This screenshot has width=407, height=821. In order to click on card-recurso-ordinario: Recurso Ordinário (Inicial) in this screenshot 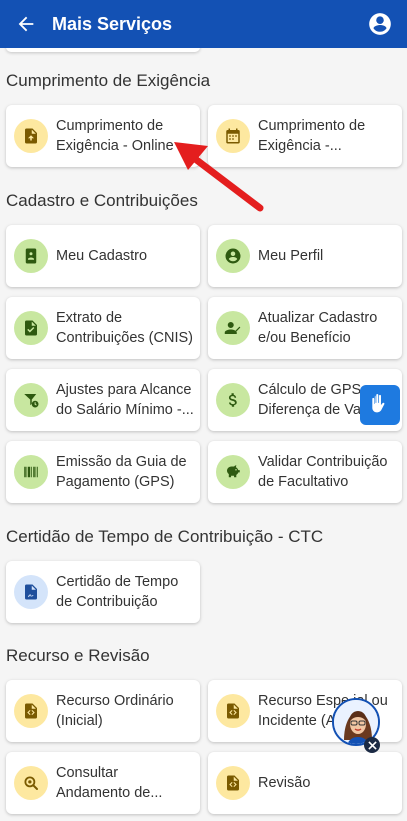, I will do `click(103, 711)`.